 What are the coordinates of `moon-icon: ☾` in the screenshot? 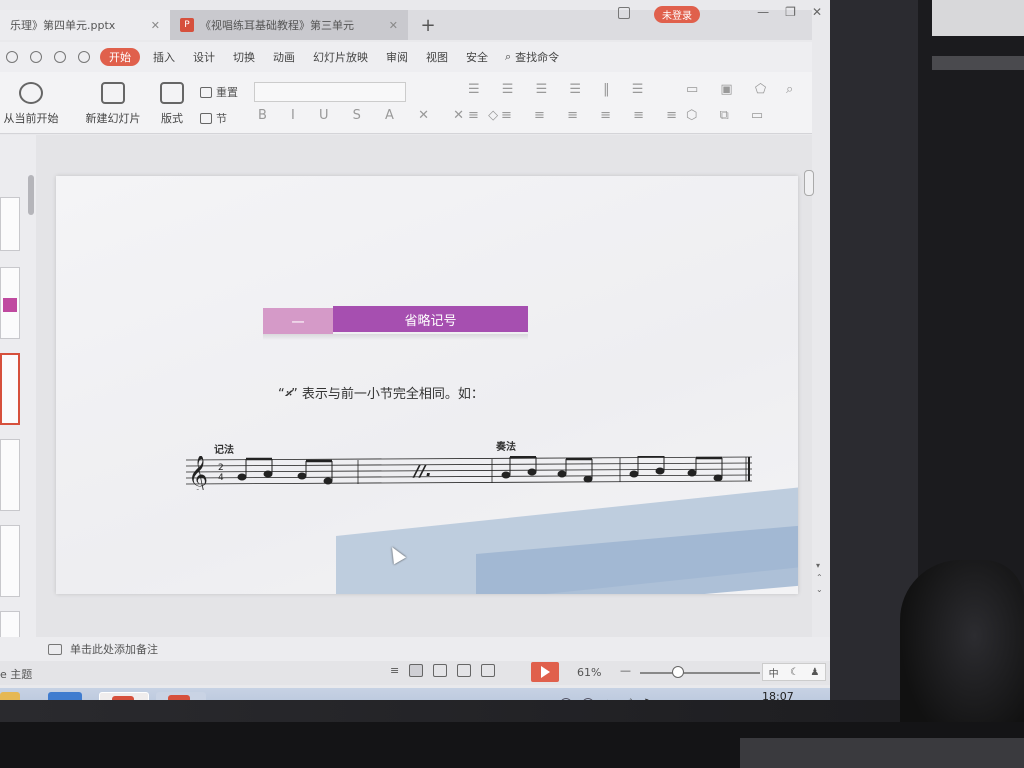 It's located at (794, 672).